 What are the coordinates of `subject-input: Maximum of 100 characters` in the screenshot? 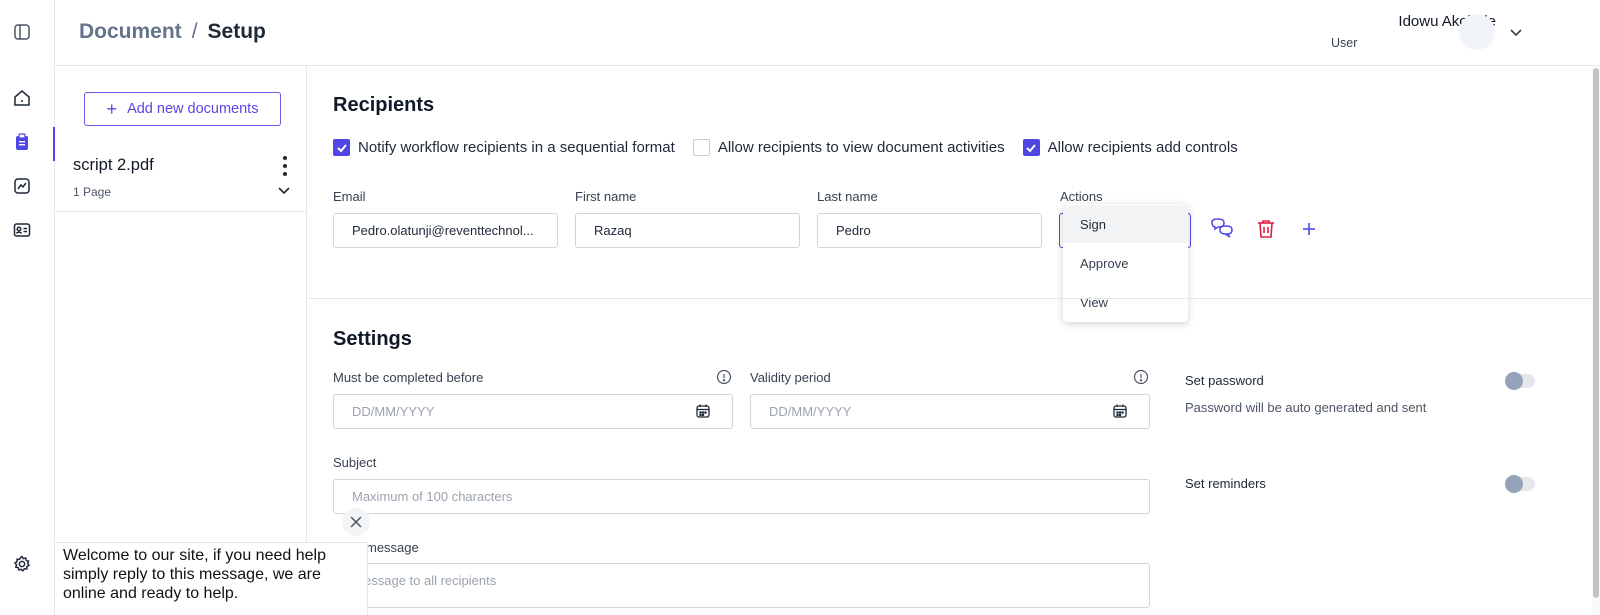 It's located at (741, 496).